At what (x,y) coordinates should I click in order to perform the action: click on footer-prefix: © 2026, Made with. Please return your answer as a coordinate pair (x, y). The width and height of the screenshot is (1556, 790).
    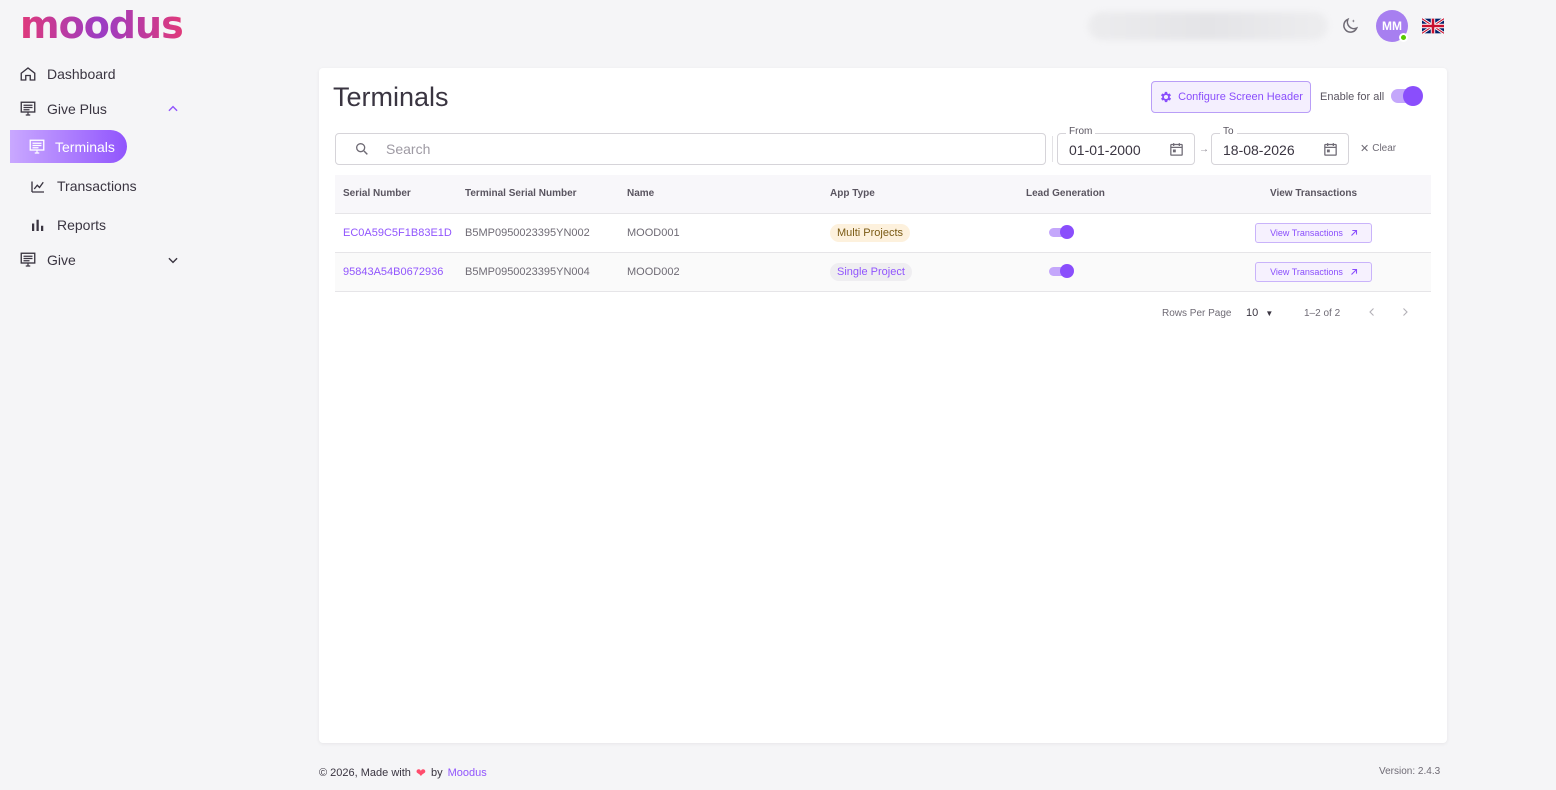
    Looking at the image, I should click on (365, 773).